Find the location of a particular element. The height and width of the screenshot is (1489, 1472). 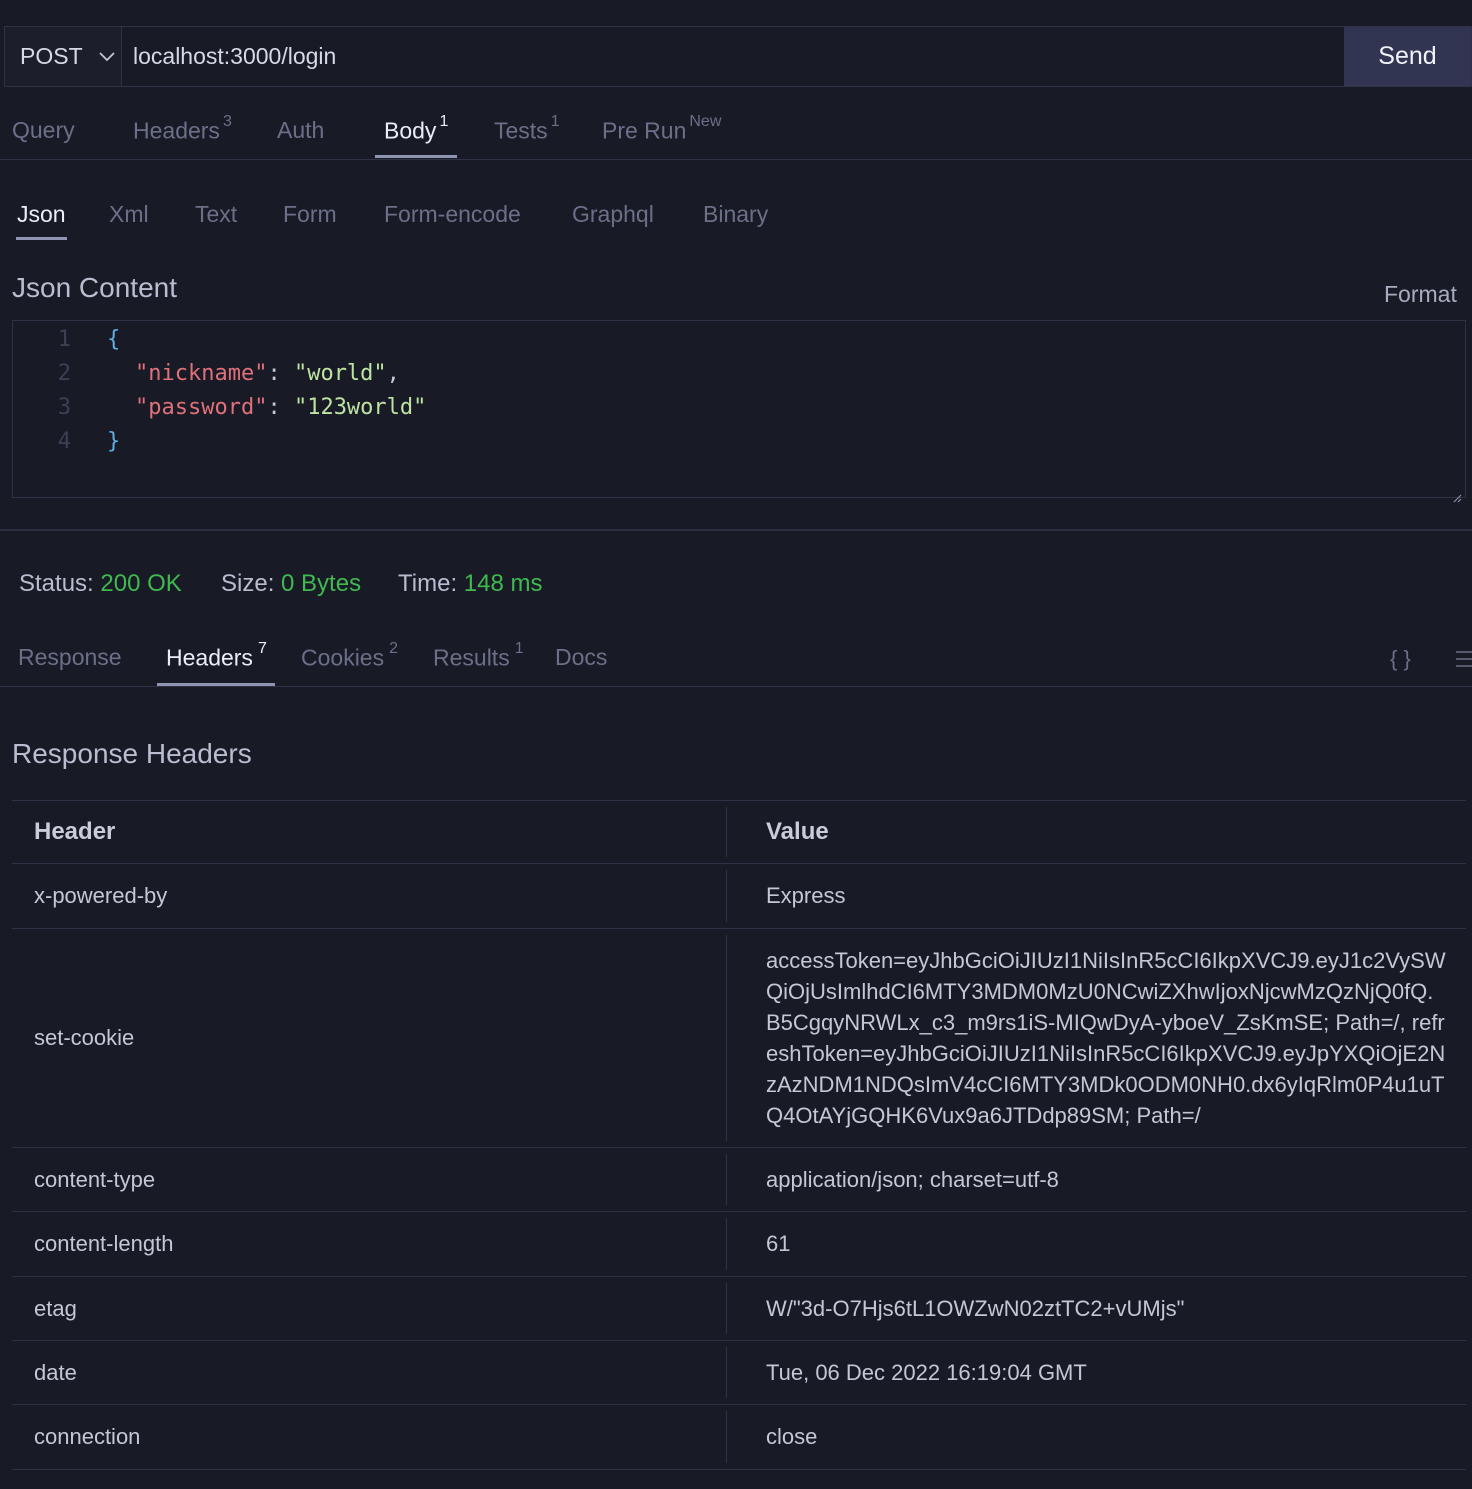

header-value: close is located at coordinates (1096, 1437).